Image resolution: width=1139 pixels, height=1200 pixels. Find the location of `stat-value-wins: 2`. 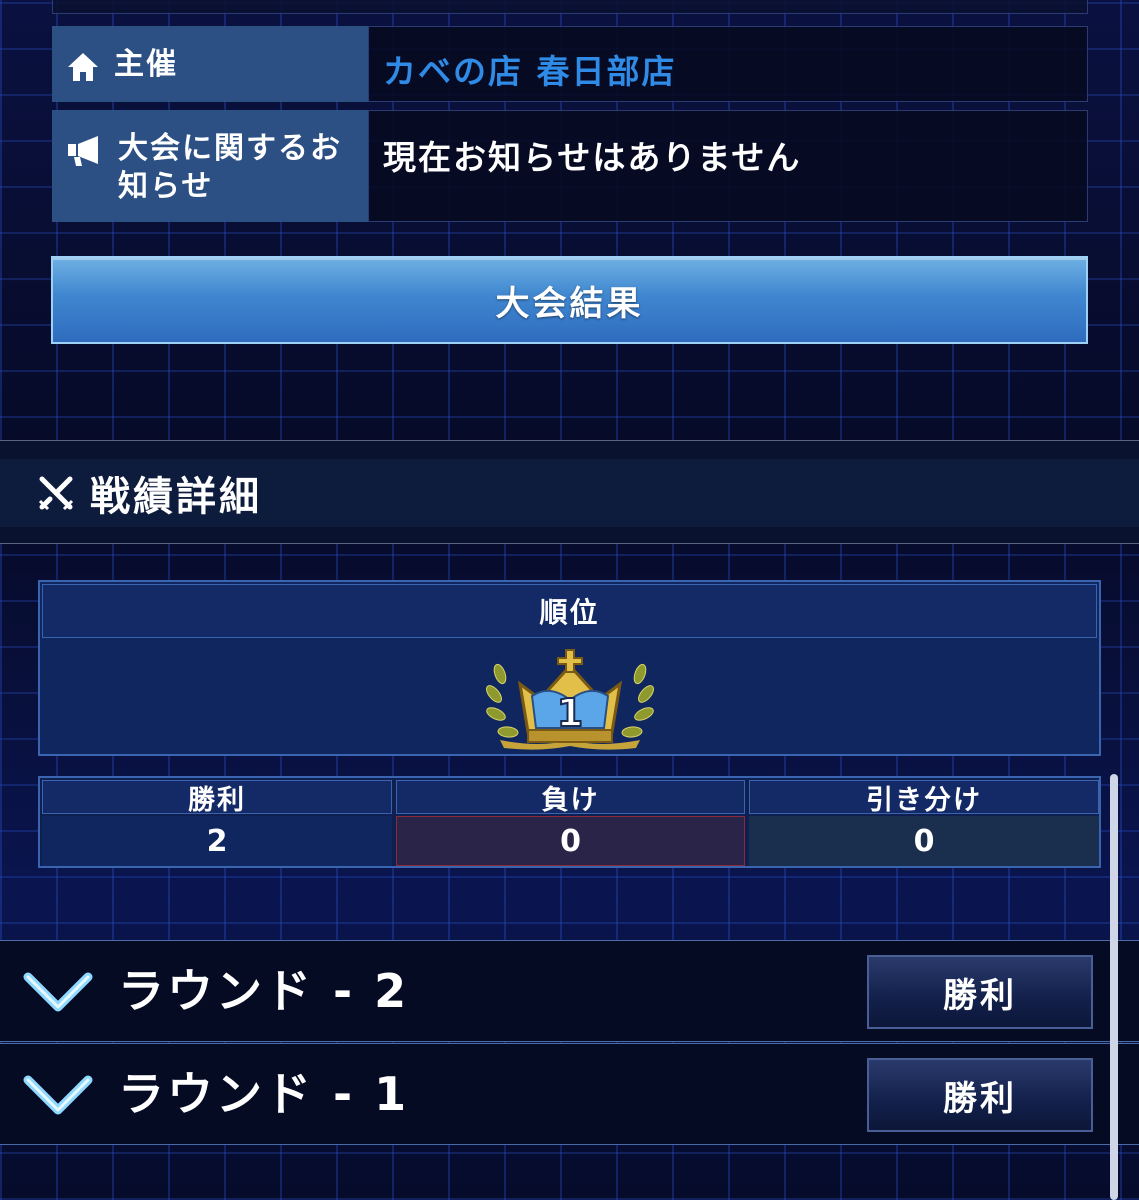

stat-value-wins: 2 is located at coordinates (217, 841).